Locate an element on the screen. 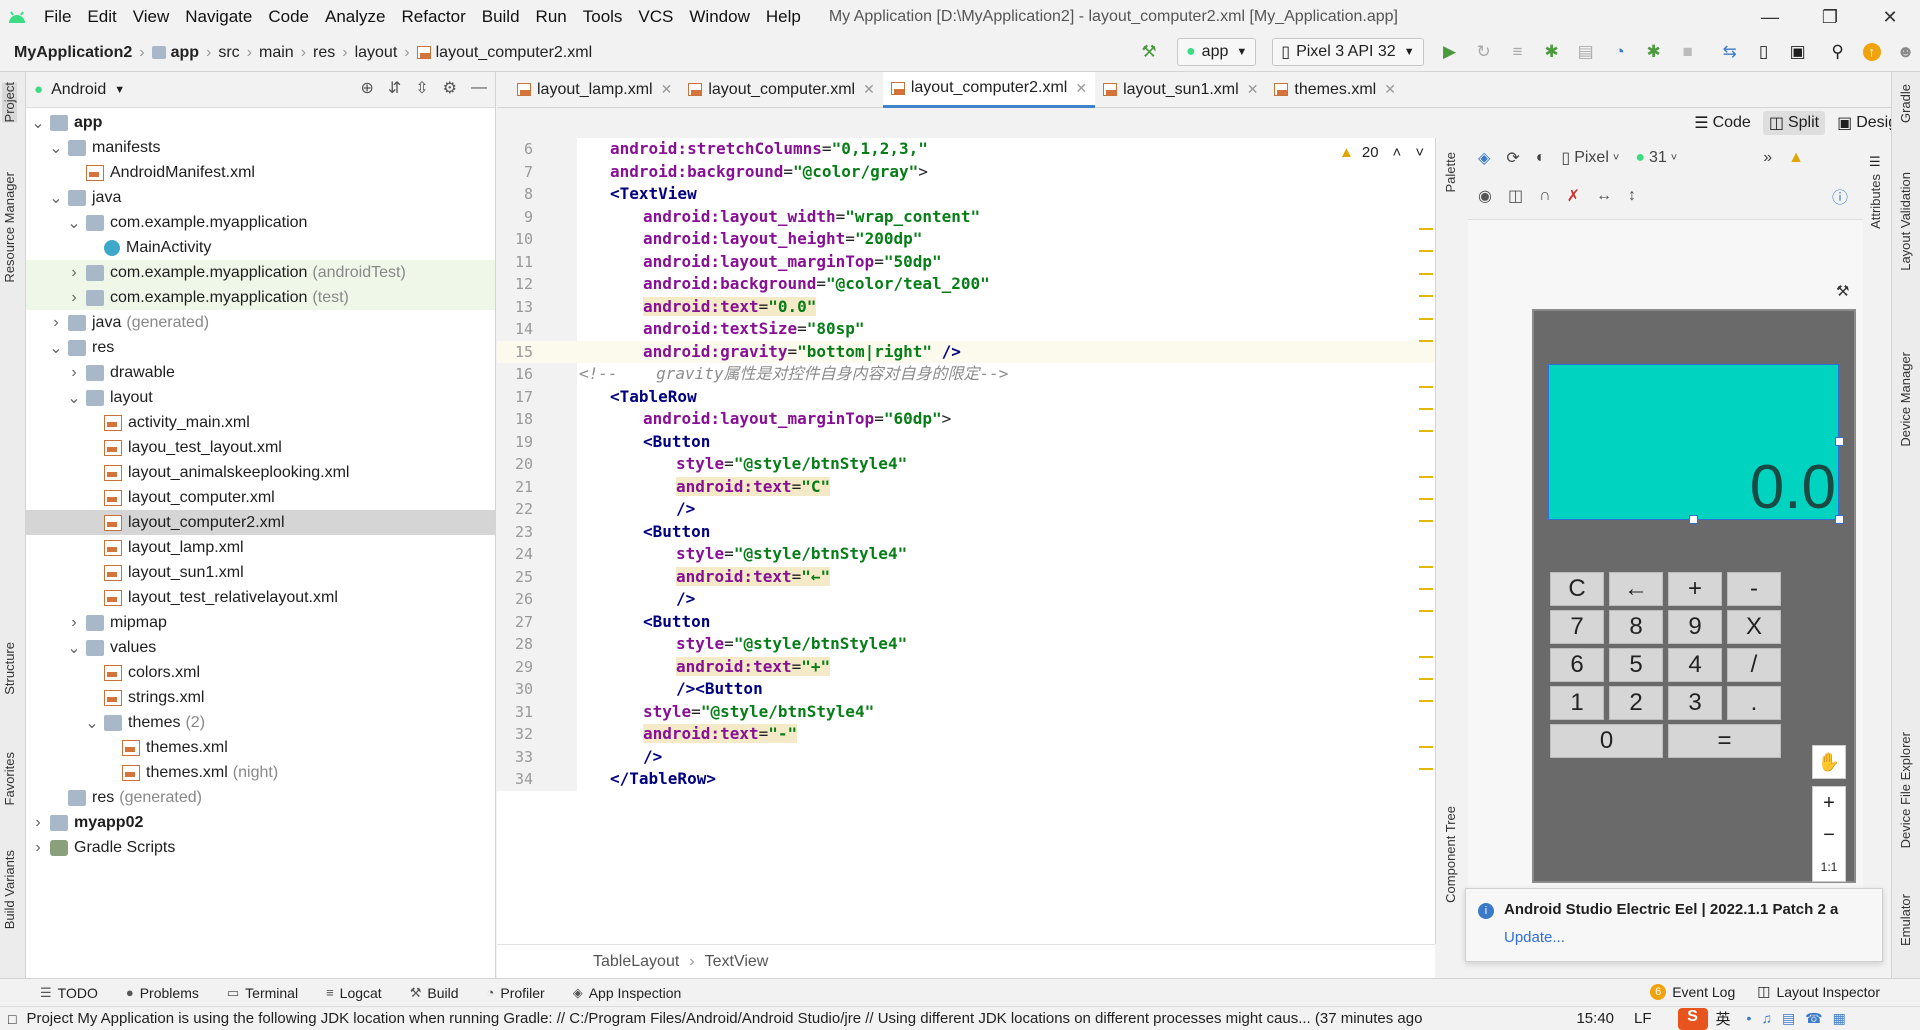  apply-changes-icon: ↻ is located at coordinates (1484, 52).